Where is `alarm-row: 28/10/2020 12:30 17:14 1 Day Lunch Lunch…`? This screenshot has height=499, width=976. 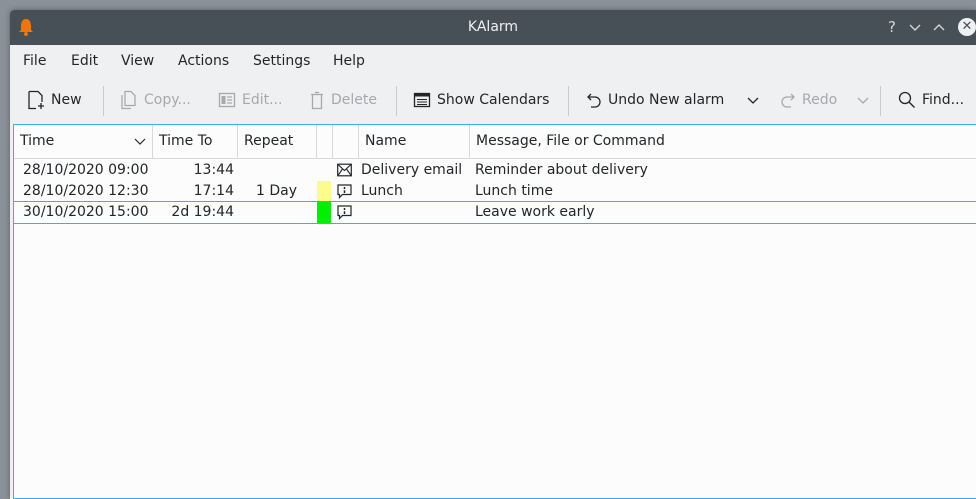
alarm-row: 28/10/2020 12:30 17:14 1 Day Lunch Lunch… is located at coordinates (495, 191).